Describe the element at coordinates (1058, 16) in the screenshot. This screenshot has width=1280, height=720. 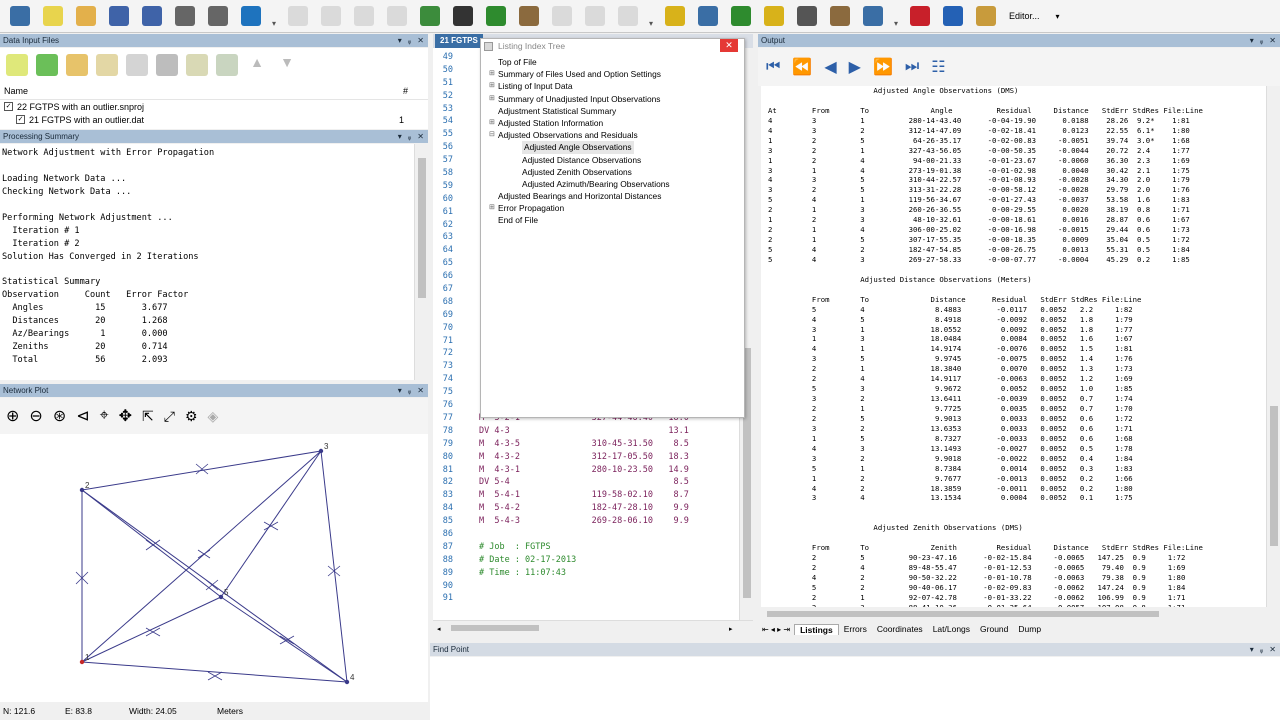
I see `chevron-down-icon: ▾` at that location.